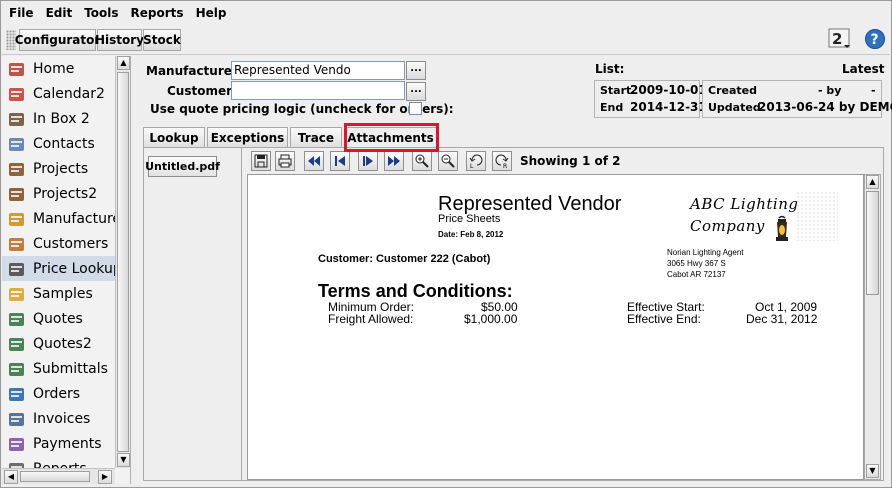 This screenshot has height=488, width=892. I want to click on svg-text: 2, so click(837, 39).